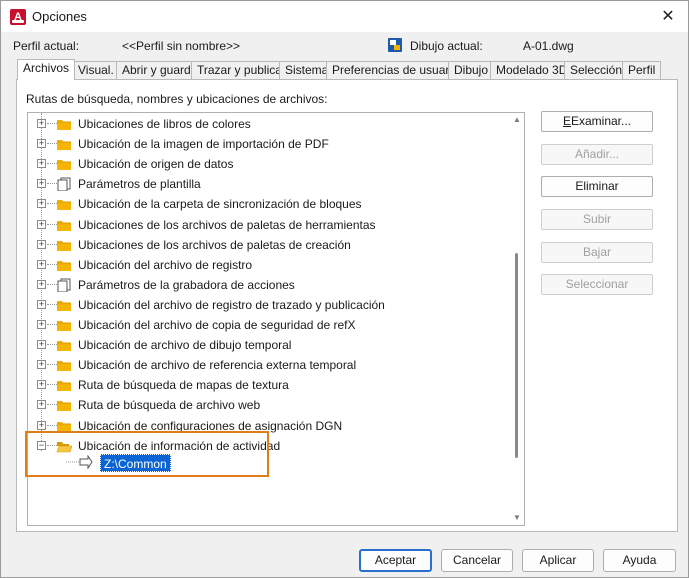  I want to click on autocad-logo-icon: A, so click(18, 17).